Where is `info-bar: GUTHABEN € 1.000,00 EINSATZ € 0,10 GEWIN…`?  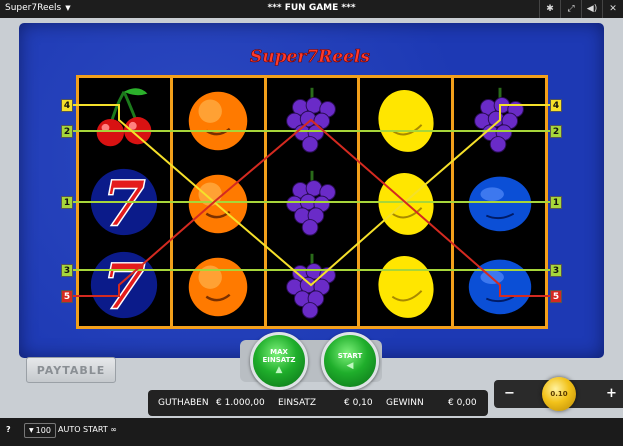 info-bar: GUTHABEN € 1.000,00 EINSATZ € 0,10 GEWIN… is located at coordinates (318, 403).